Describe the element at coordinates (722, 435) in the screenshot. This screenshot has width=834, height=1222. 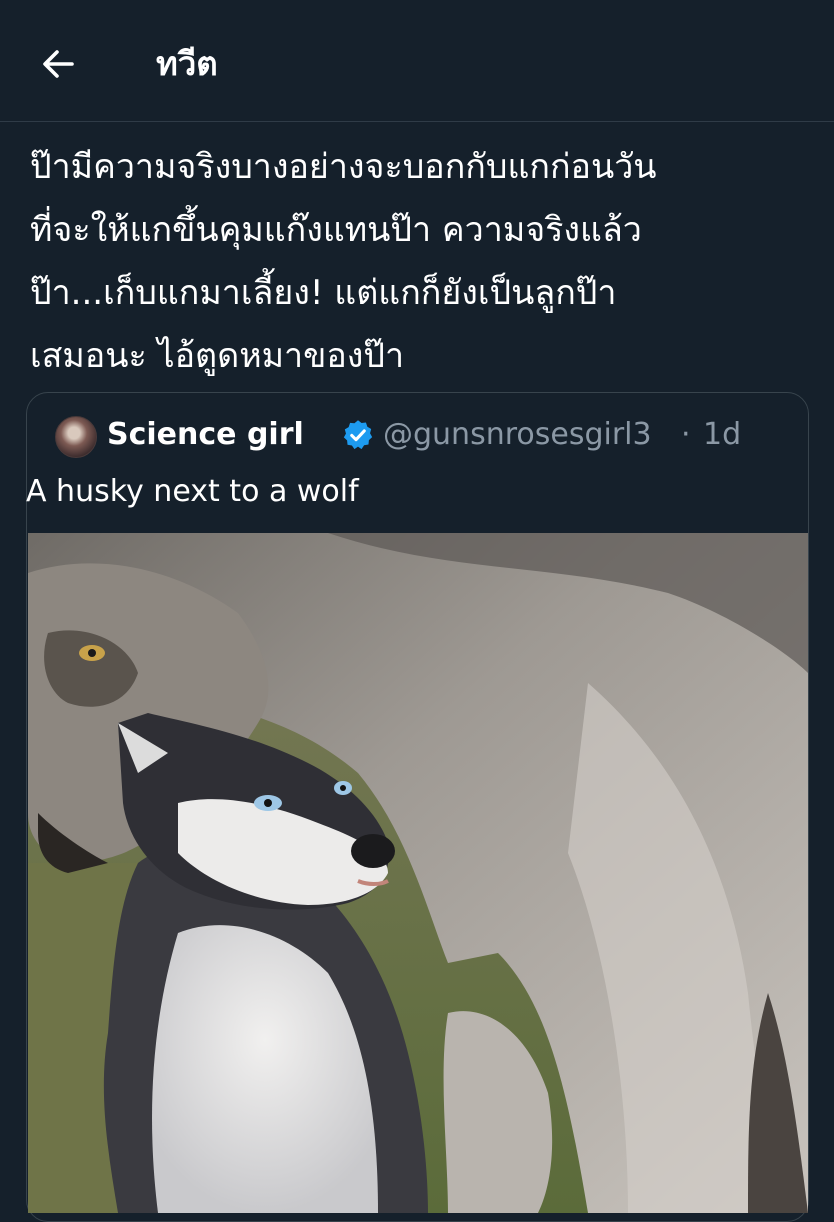
I see `timestamp: 1d` at that location.